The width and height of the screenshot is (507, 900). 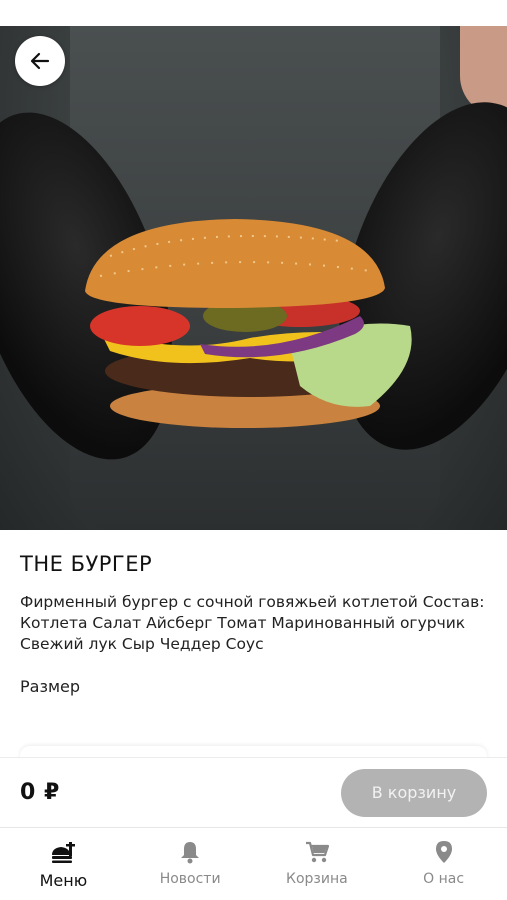 I want to click on bottom-navigation: Меню Новости Корзина О нас, so click(x=253, y=863).